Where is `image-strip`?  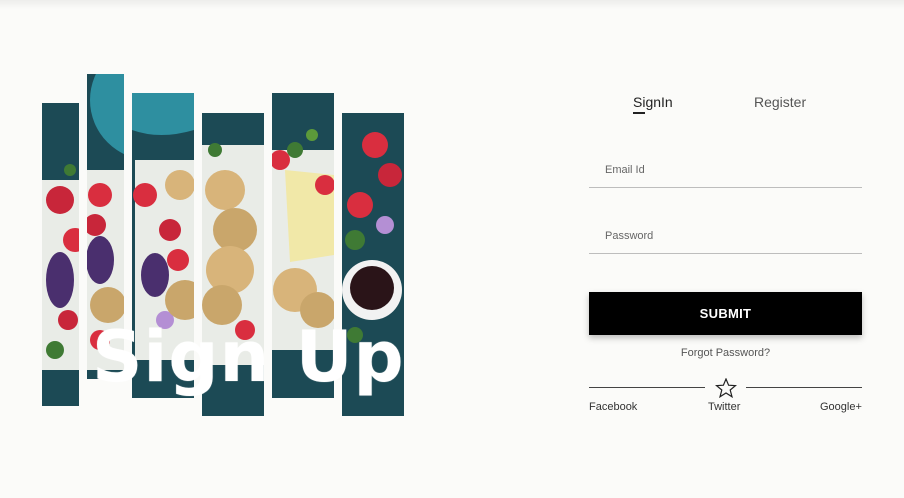
image-strip is located at coordinates (60, 254).